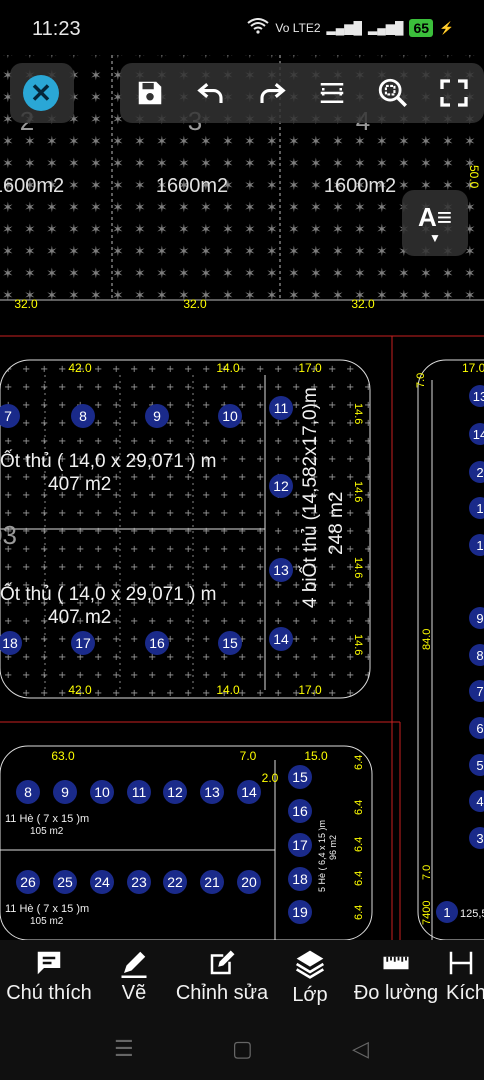 The width and height of the screenshot is (484, 1080). What do you see at coordinates (435, 223) in the screenshot?
I see `text-style-button: A≡ ▼` at bounding box center [435, 223].